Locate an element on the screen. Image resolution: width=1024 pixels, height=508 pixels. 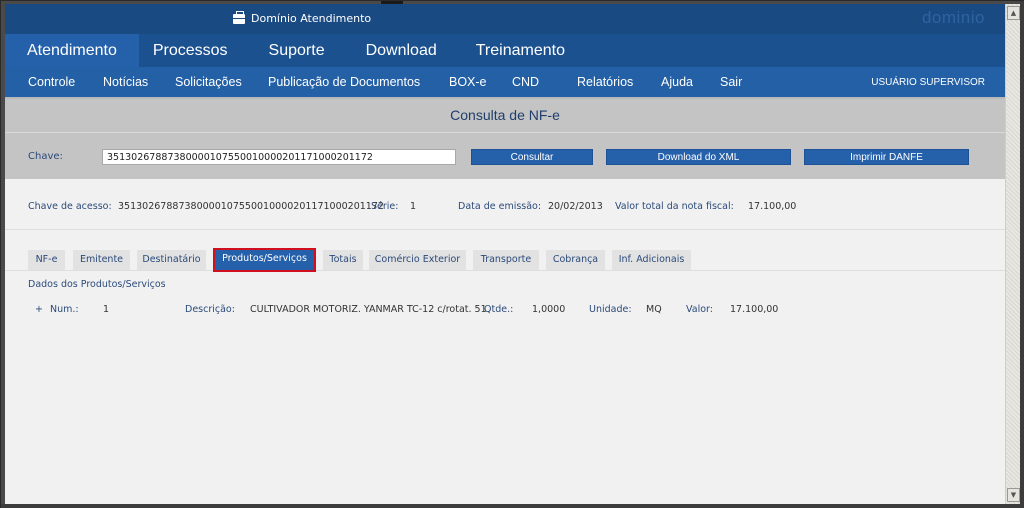
sub-nav-publicacao-documentos: Publicação de Documentos is located at coordinates (344, 82).